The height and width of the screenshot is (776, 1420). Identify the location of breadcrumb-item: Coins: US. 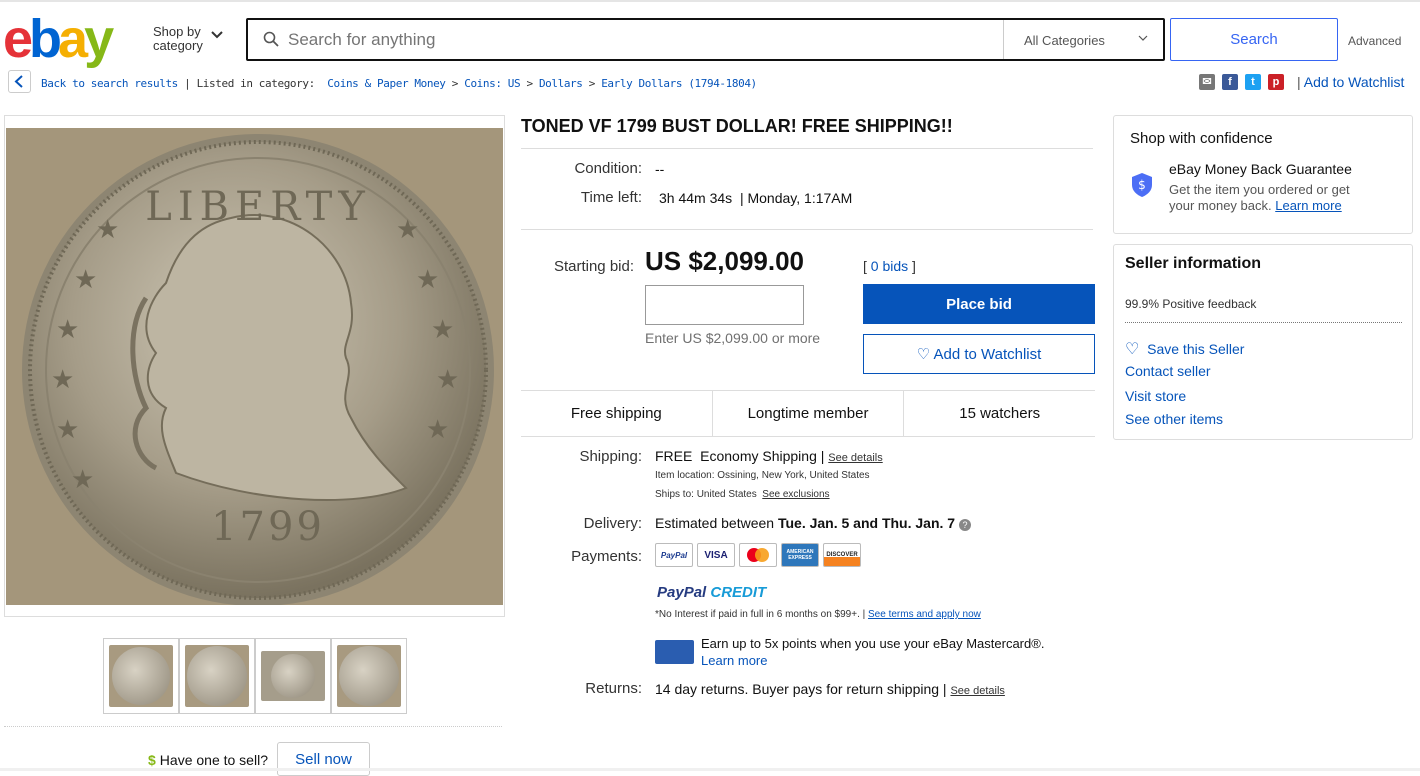
(492, 83).